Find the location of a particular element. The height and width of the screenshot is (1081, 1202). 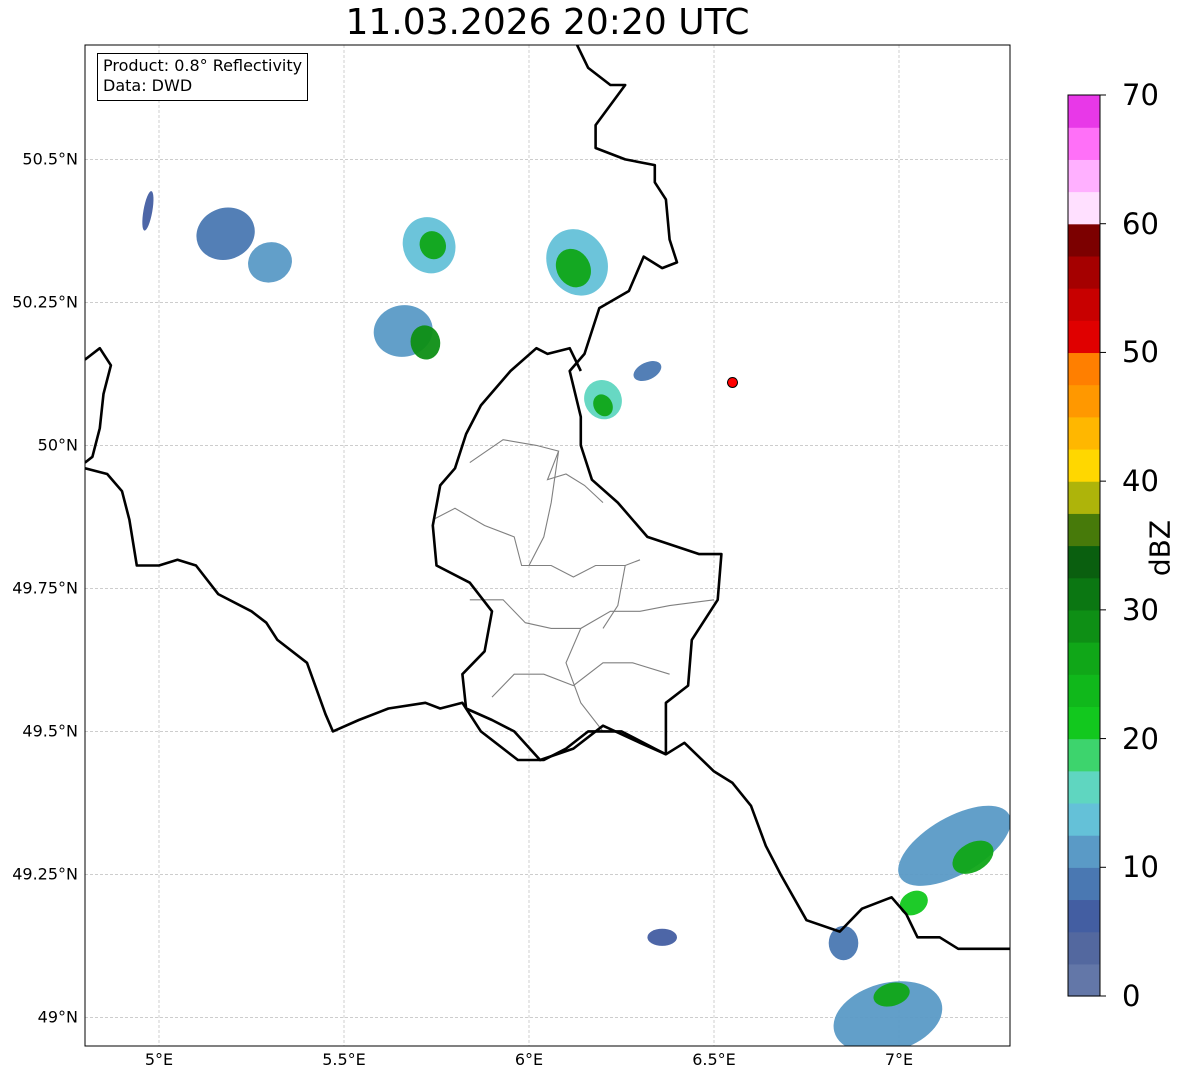

colorbar-tick-label: 40 is located at coordinates (1140, 481).